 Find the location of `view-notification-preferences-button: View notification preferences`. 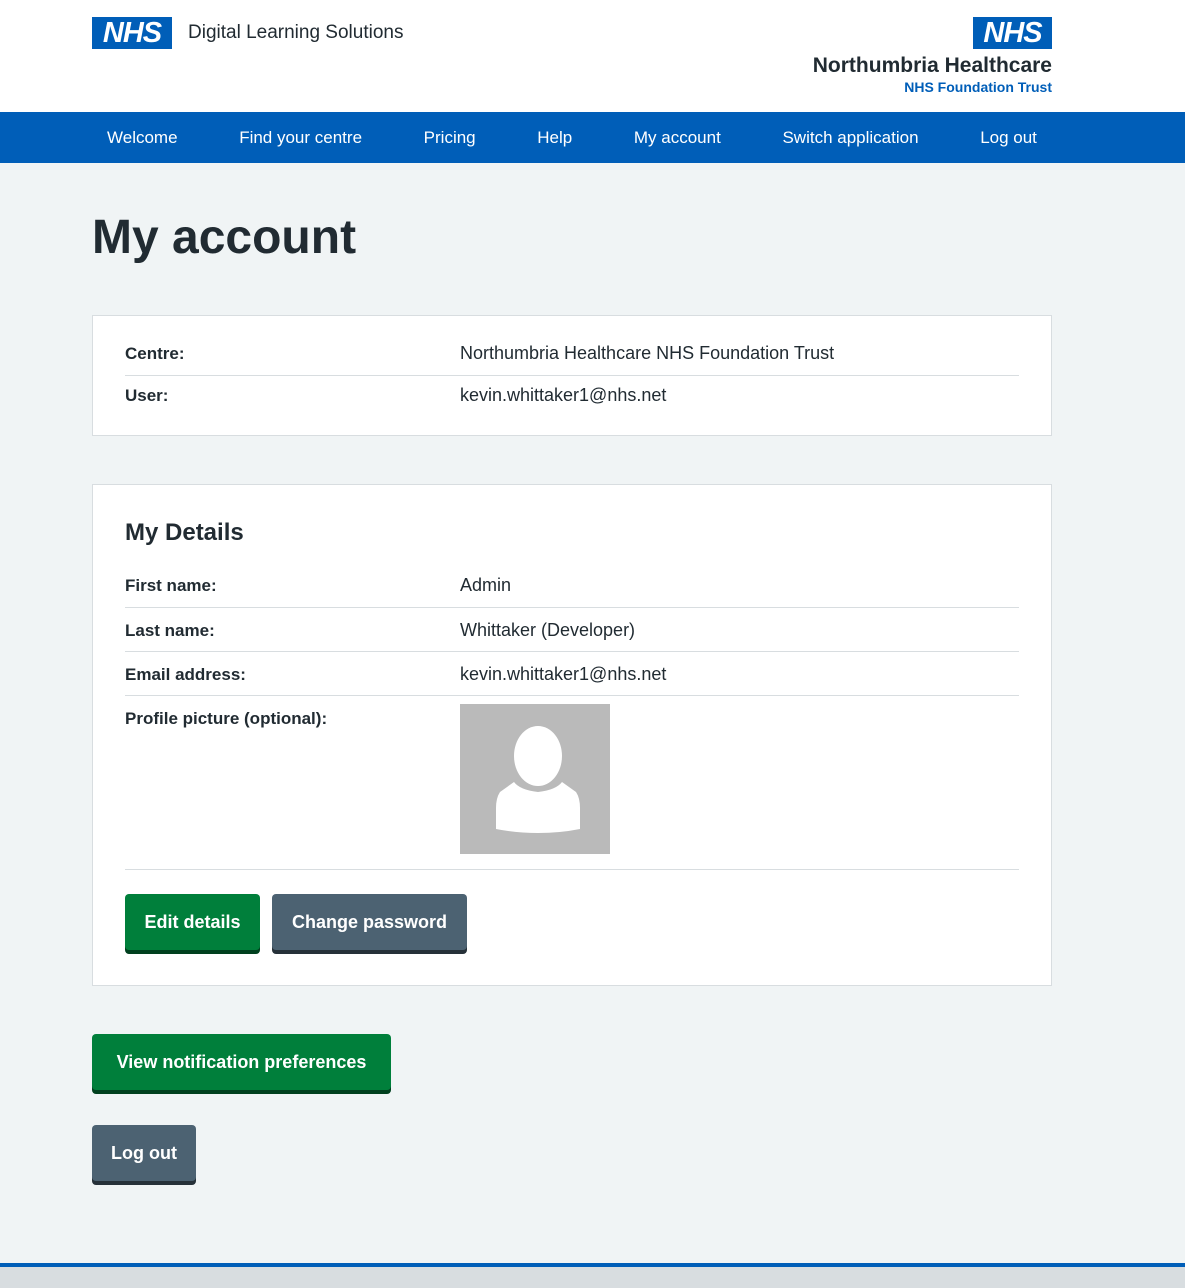

view-notification-preferences-button: View notification preferences is located at coordinates (241, 1062).